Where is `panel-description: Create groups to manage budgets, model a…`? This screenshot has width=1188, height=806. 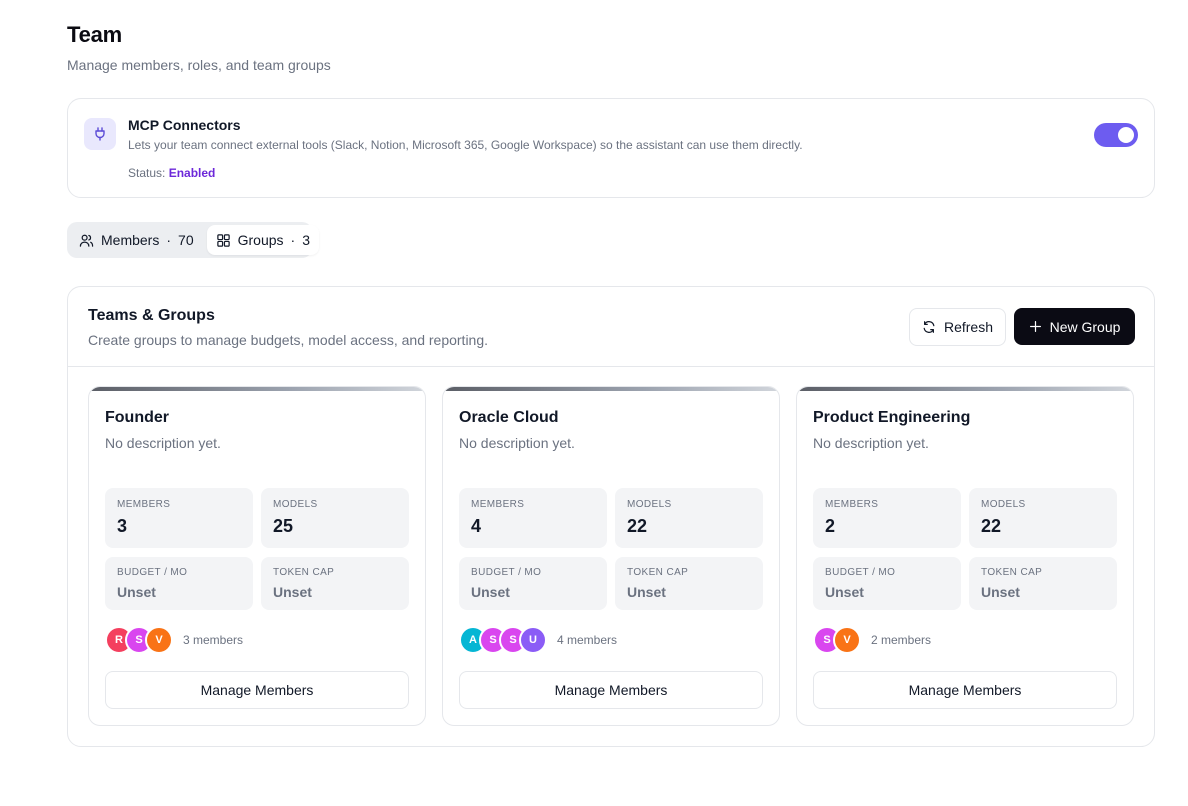
panel-description: Create groups to manage budgets, model a… is located at coordinates (288, 340).